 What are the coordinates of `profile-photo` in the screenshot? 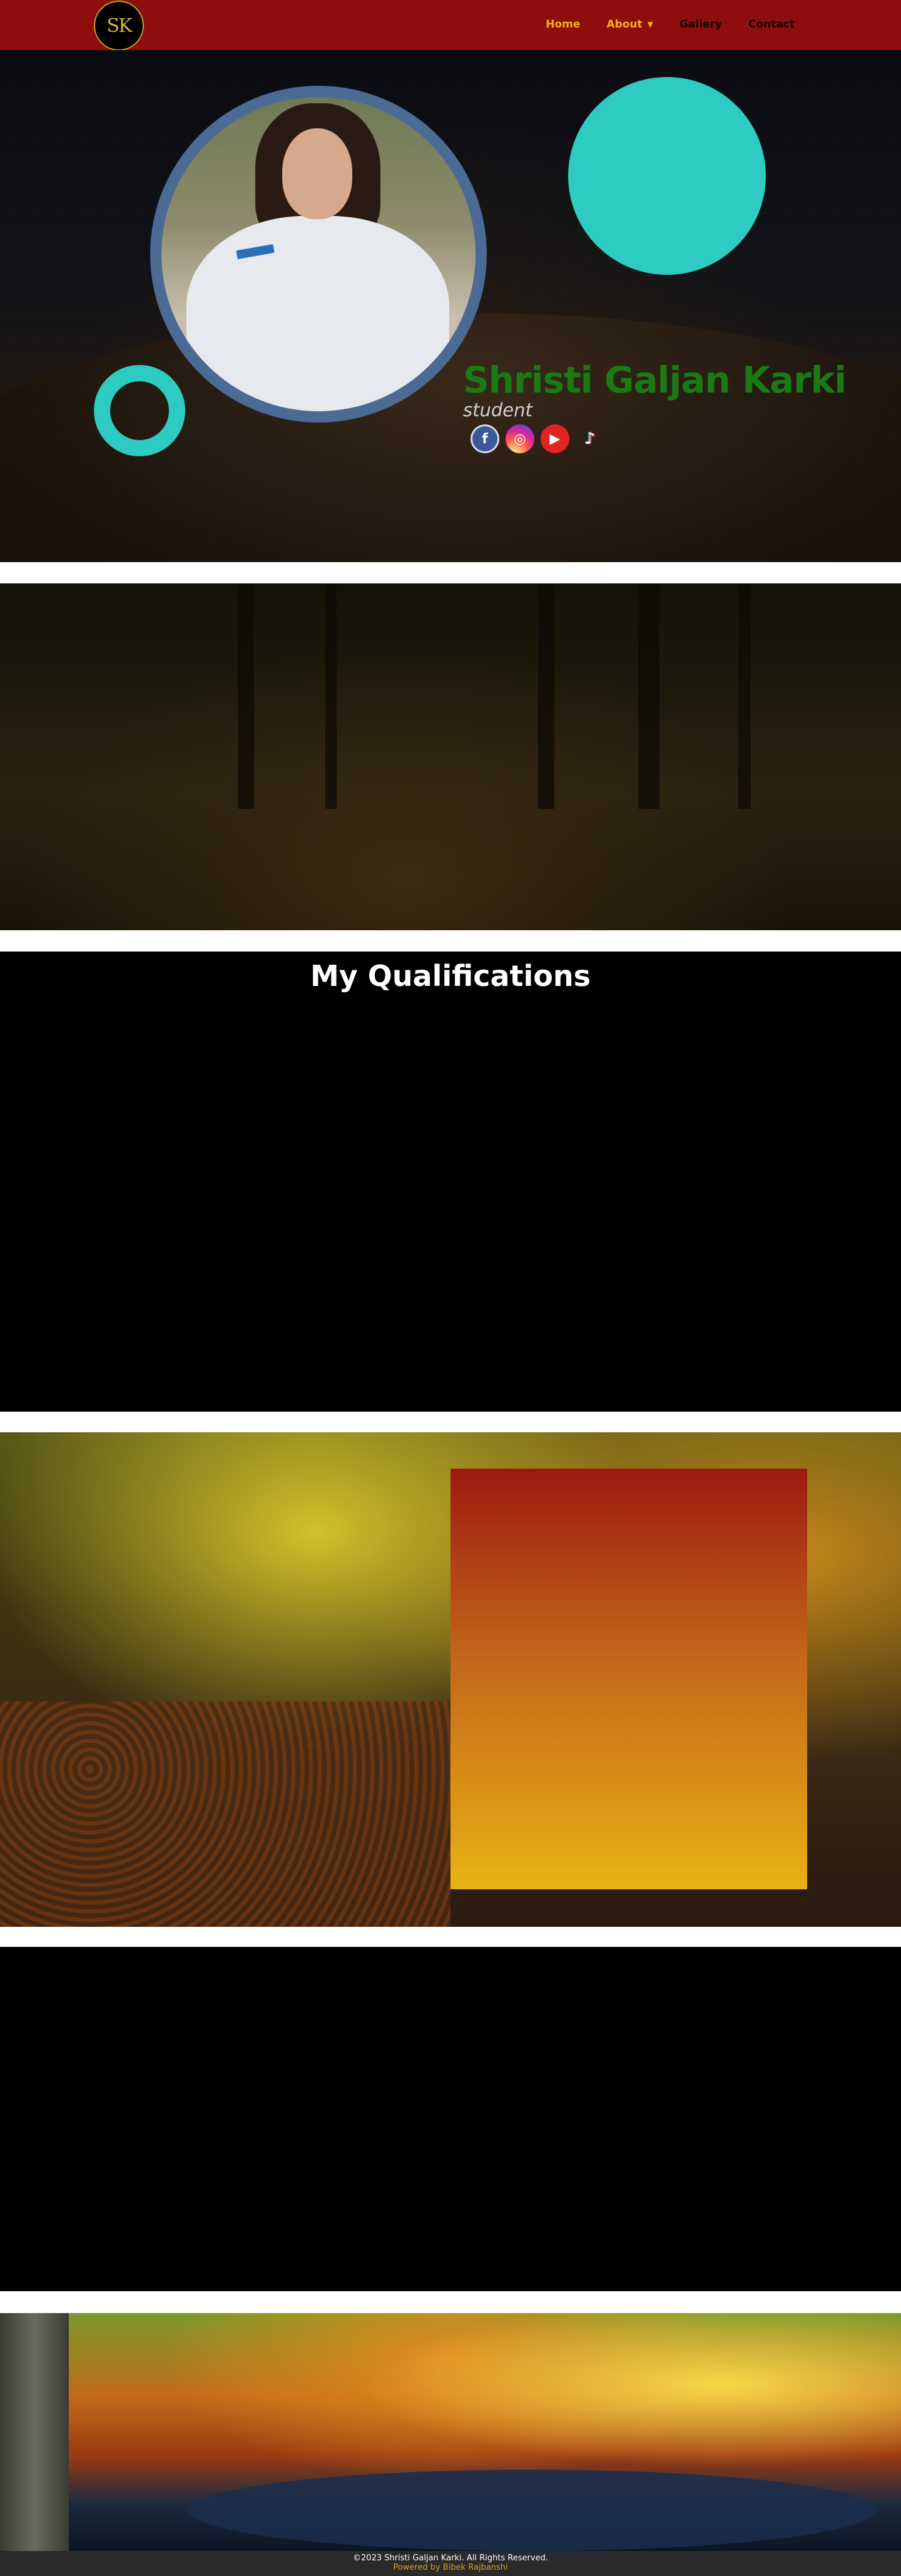 It's located at (318, 254).